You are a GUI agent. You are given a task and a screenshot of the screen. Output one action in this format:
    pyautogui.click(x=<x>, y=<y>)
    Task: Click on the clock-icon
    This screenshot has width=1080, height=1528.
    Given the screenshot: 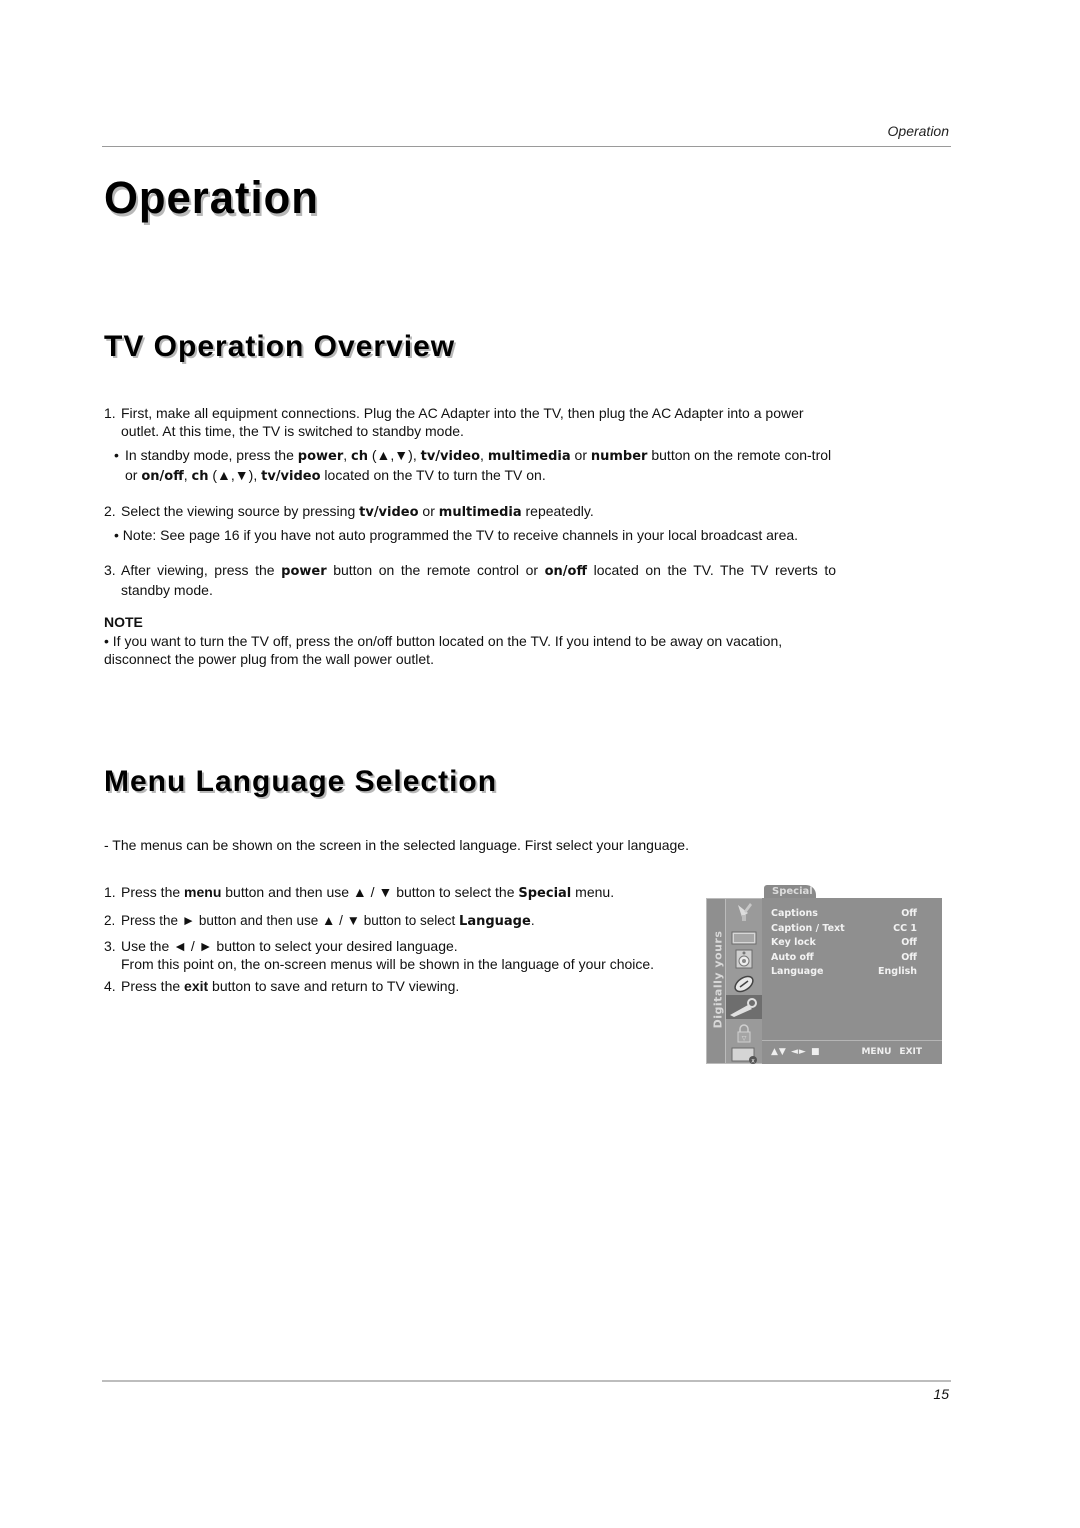 What is the action you would take?
    pyautogui.click(x=744, y=983)
    